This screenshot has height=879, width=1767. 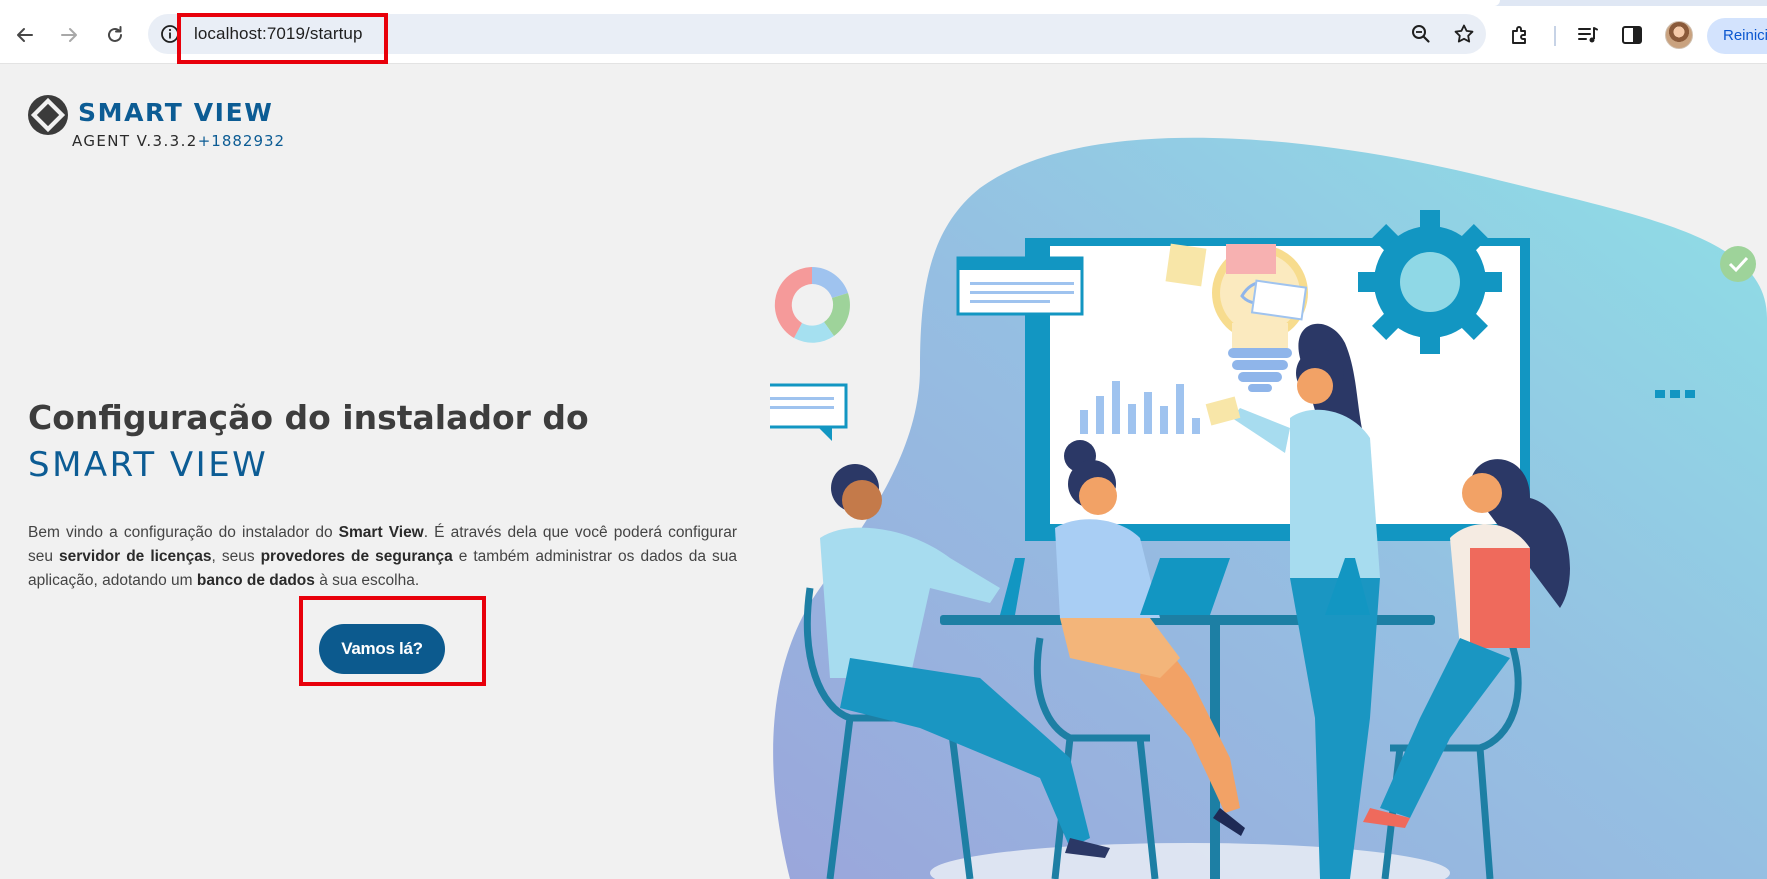 I want to click on start-button: Vamos lá?, so click(x=382, y=649).